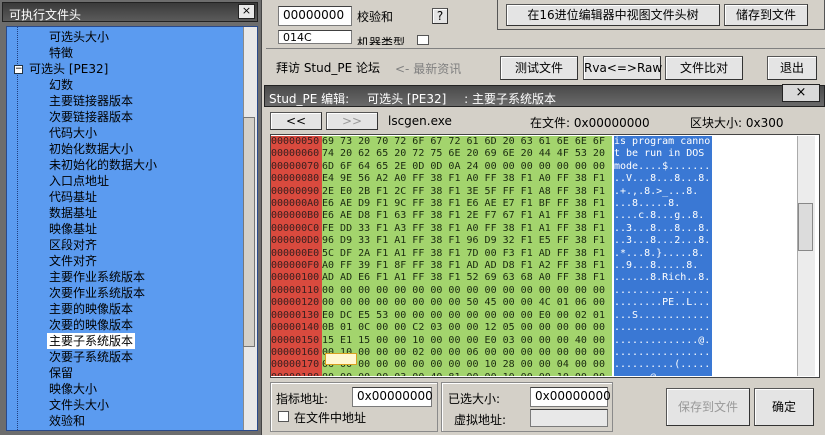  I want to click on tree-panel-title: 可执行文件头, so click(130, 12).